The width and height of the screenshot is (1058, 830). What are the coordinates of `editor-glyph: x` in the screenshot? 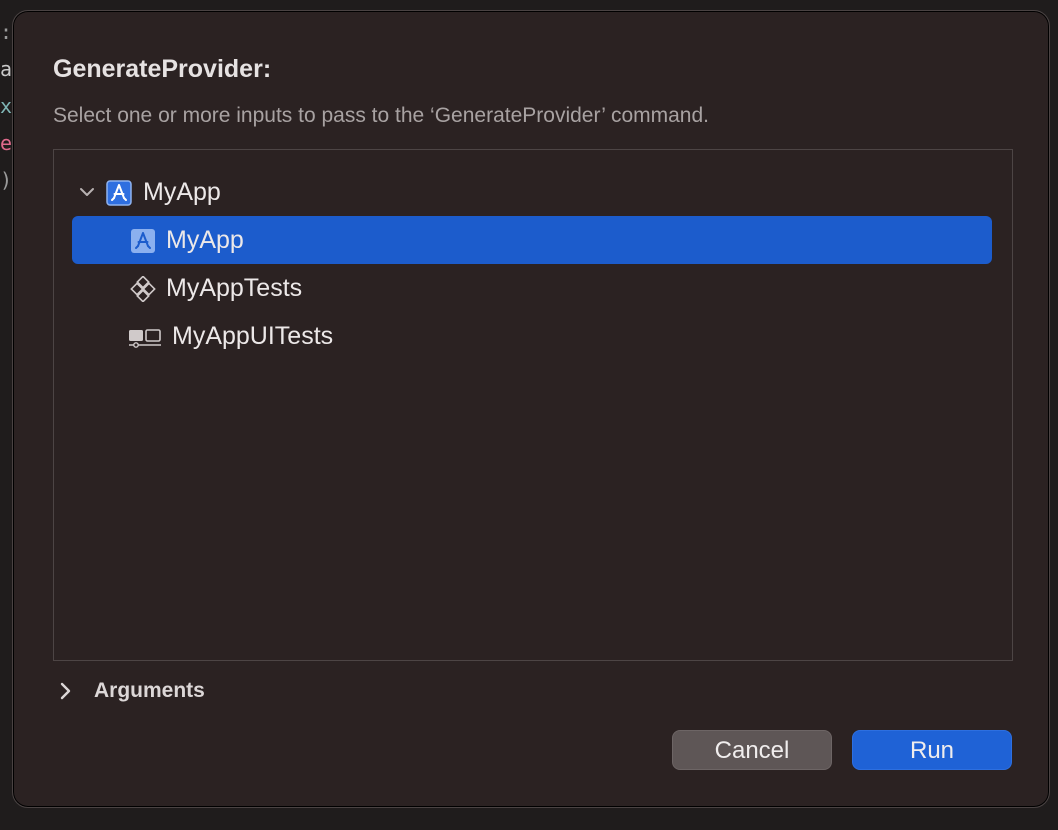 It's located at (6, 106).